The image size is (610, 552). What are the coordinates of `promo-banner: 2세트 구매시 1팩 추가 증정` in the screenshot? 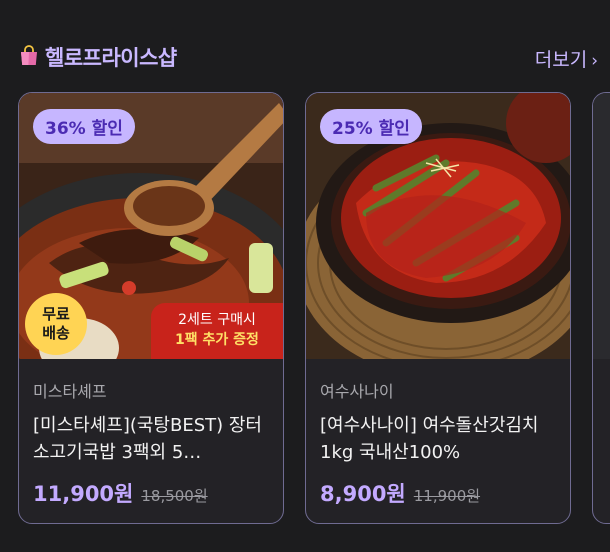 It's located at (217, 331).